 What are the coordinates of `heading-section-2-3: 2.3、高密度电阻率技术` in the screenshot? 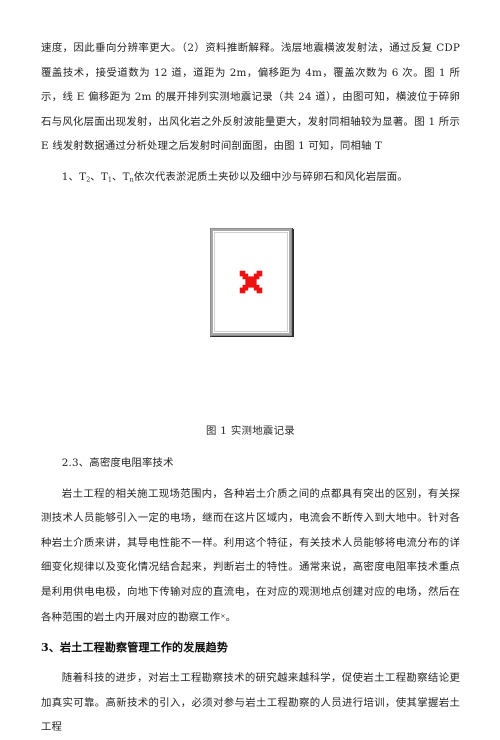 It's located at (117, 463).